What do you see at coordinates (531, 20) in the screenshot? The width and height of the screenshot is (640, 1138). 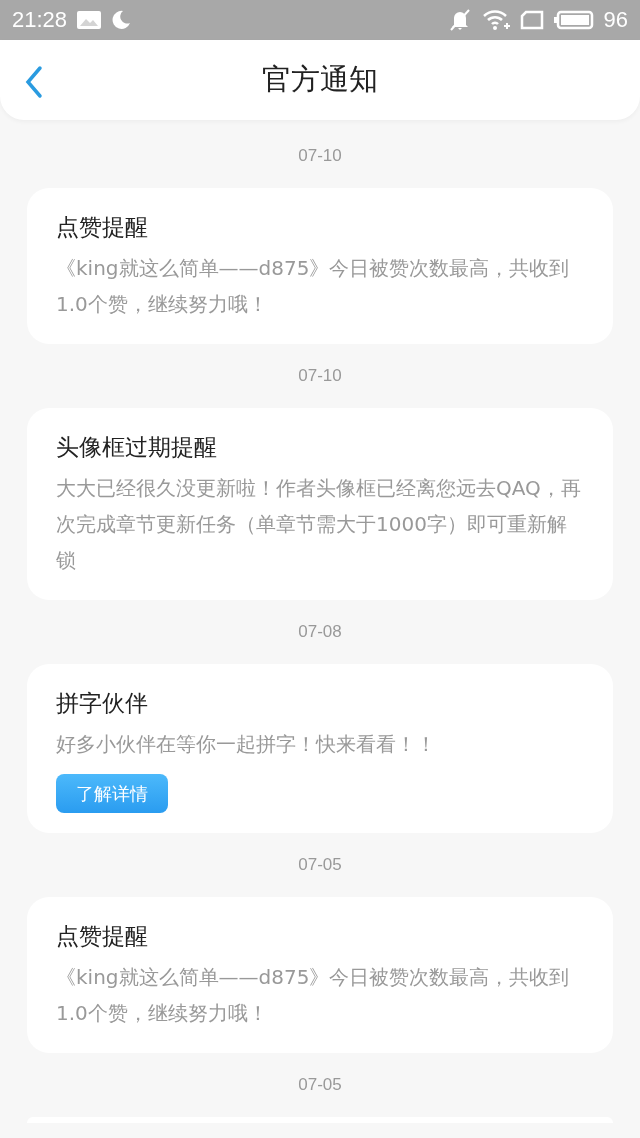 I see `sim-card-icon` at bounding box center [531, 20].